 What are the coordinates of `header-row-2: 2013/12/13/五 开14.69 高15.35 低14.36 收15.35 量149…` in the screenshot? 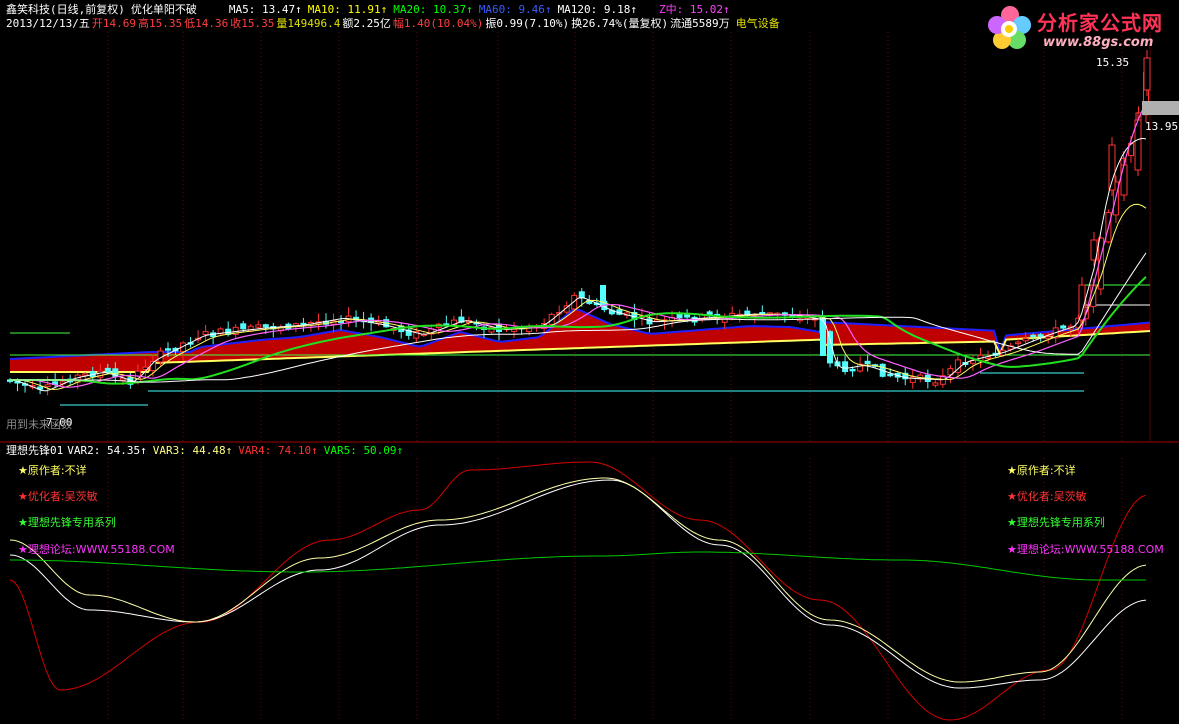 It's located at (396, 24).